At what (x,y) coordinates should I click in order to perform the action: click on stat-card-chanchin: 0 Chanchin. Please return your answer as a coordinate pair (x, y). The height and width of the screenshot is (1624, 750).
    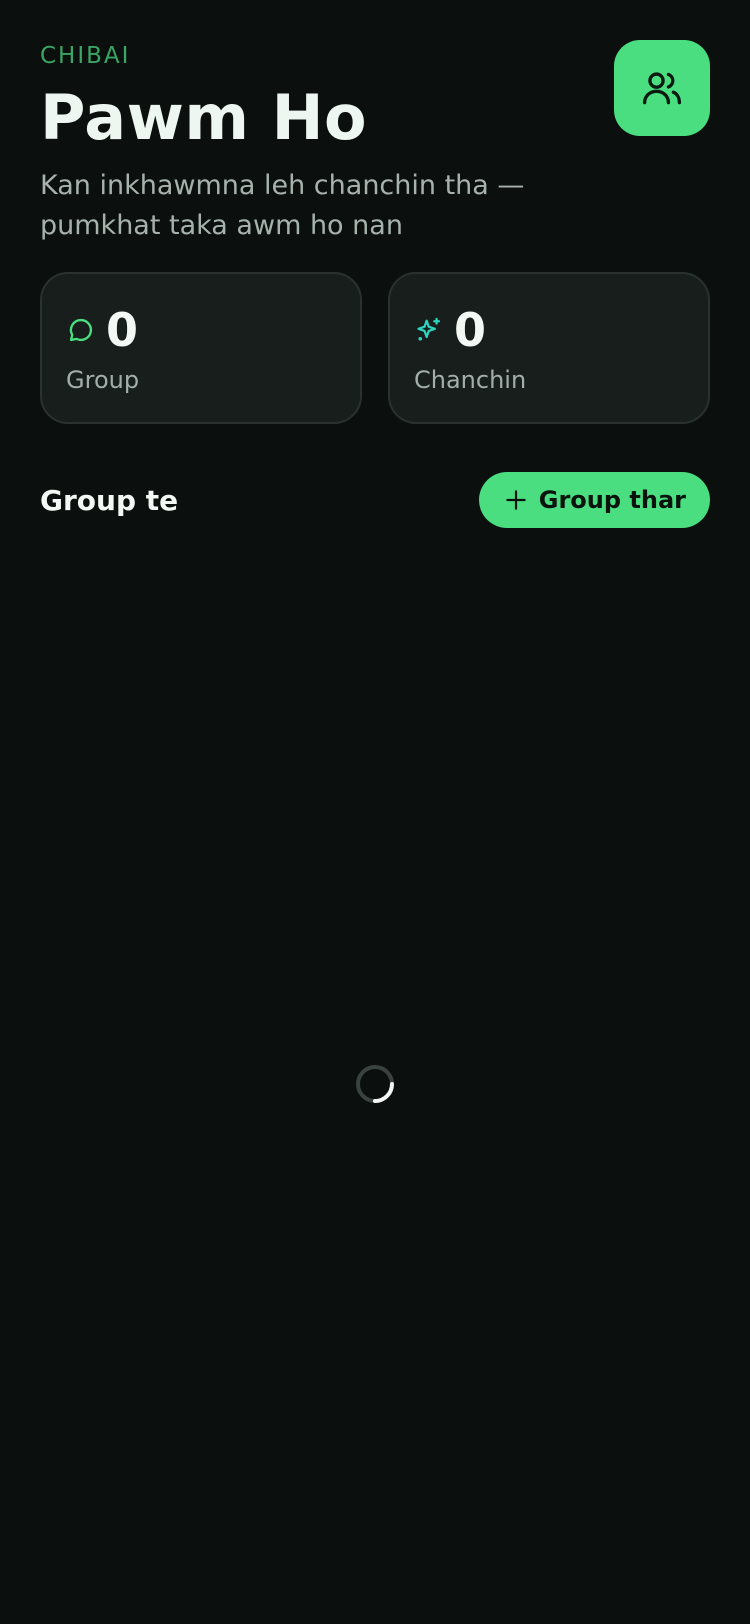
    Looking at the image, I should click on (549, 348).